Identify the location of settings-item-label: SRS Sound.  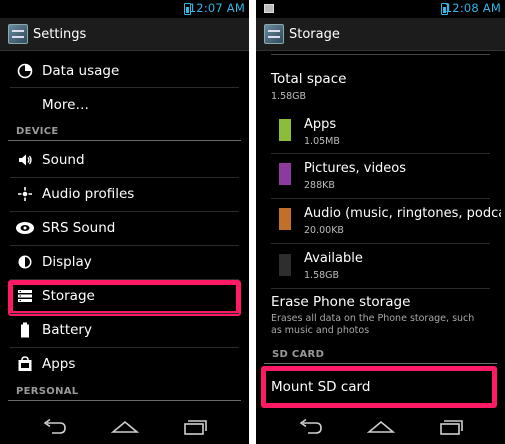
(79, 228).